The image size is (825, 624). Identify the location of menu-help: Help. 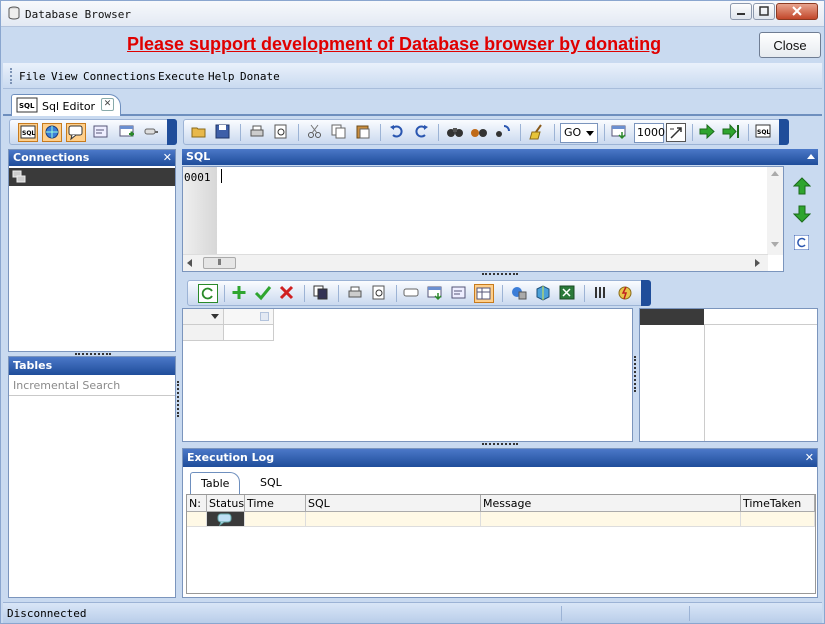
(221, 76).